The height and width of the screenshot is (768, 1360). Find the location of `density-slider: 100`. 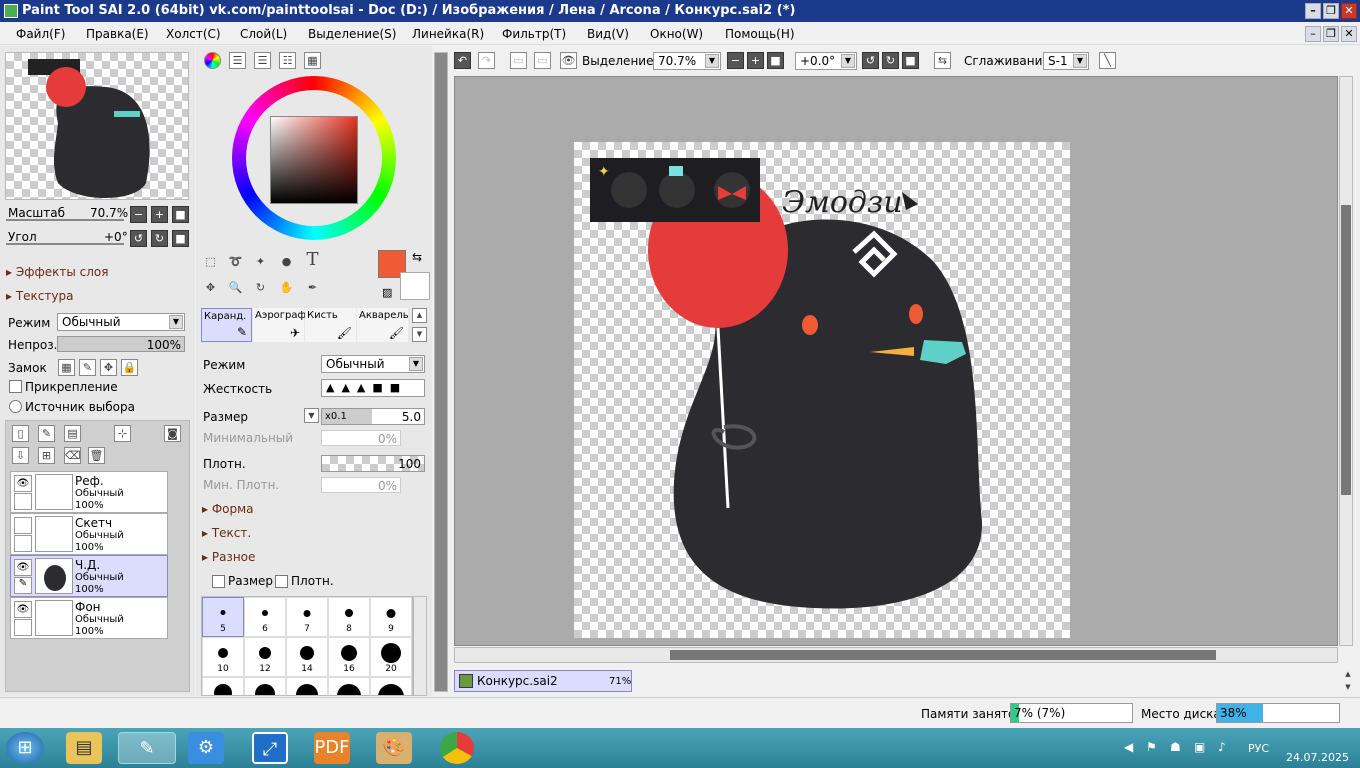

density-slider: 100 is located at coordinates (373, 463).